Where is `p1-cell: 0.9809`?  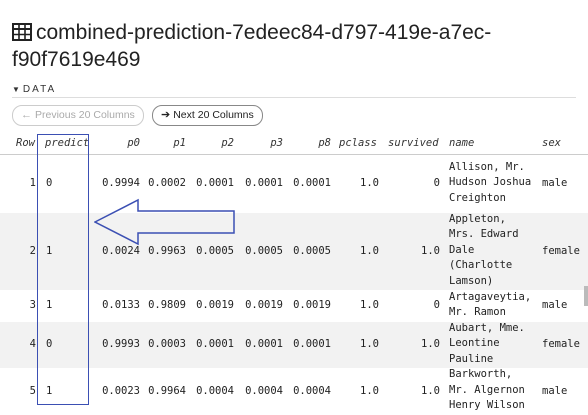 p1-cell: 0.9809 is located at coordinates (167, 305).